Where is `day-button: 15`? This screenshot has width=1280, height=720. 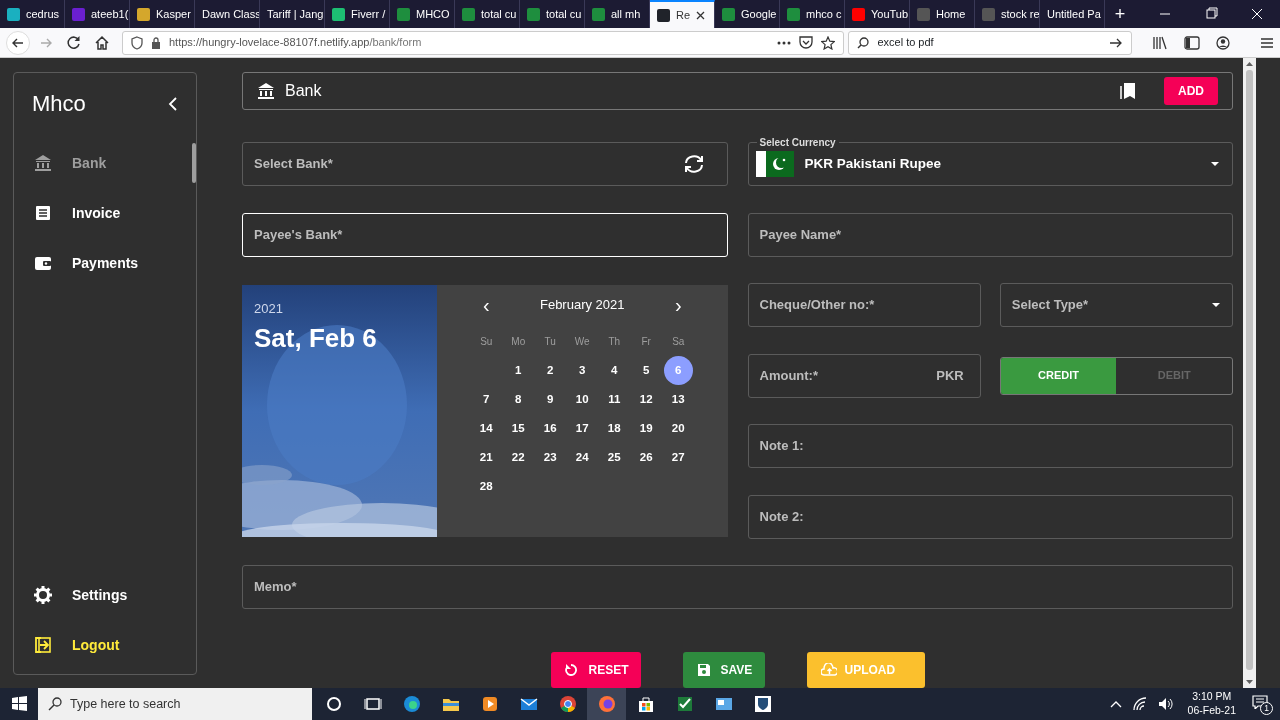 day-button: 15 is located at coordinates (518, 428).